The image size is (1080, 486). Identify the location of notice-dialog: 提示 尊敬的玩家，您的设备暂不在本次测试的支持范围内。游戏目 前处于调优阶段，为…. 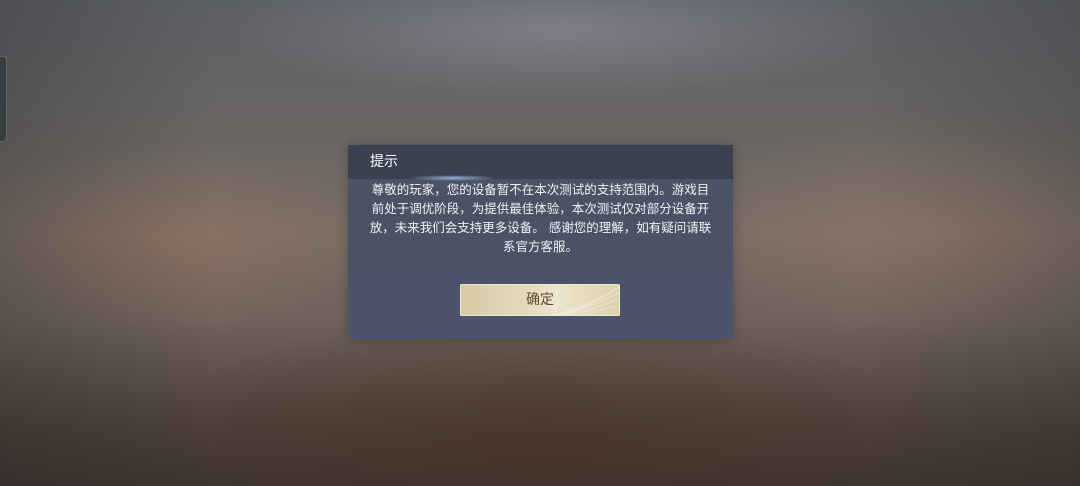
(540, 242).